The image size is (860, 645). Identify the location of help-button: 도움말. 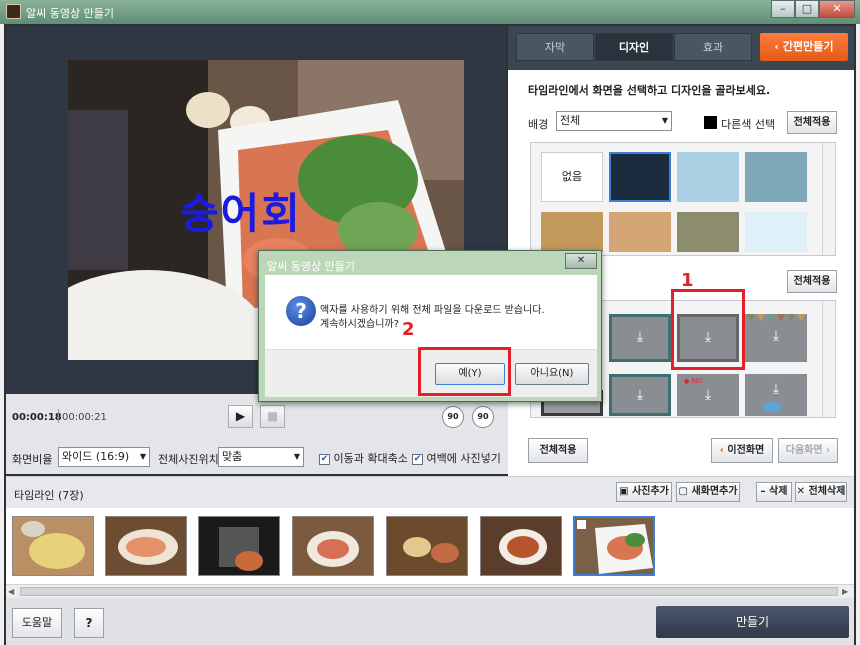
(37, 623).